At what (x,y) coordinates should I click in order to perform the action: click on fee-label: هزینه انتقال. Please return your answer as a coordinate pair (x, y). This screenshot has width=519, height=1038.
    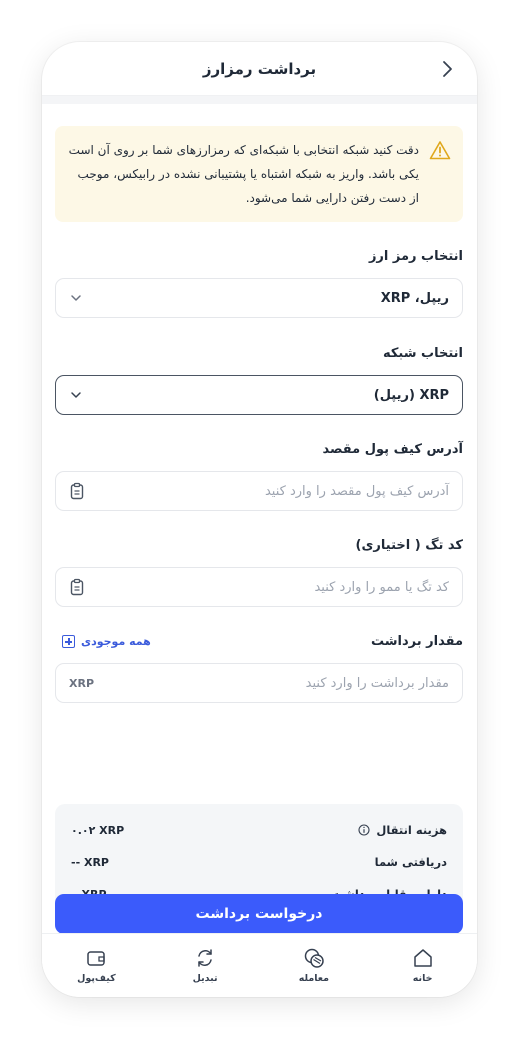
    Looking at the image, I should click on (411, 830).